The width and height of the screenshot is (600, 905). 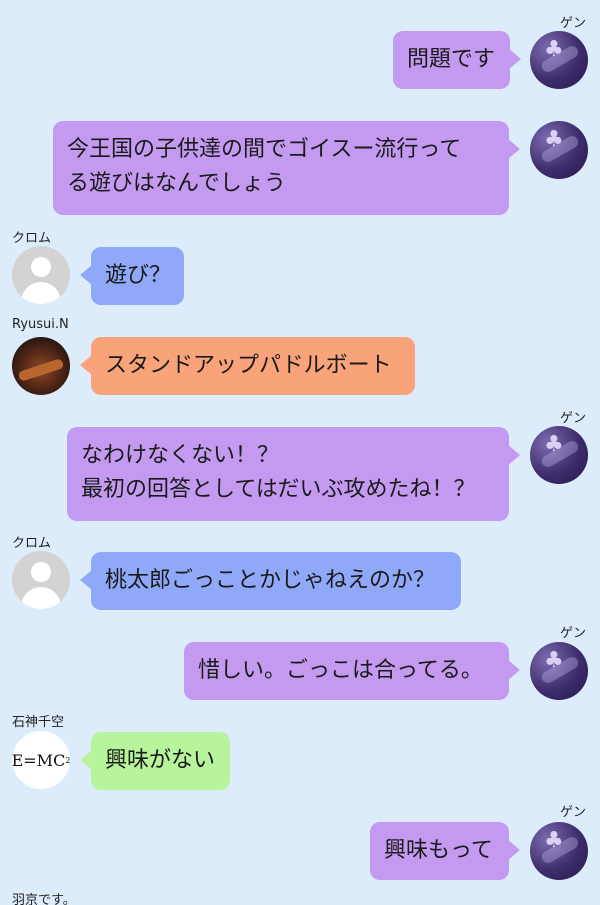 I want to click on message-text: 問題です, so click(x=451, y=59).